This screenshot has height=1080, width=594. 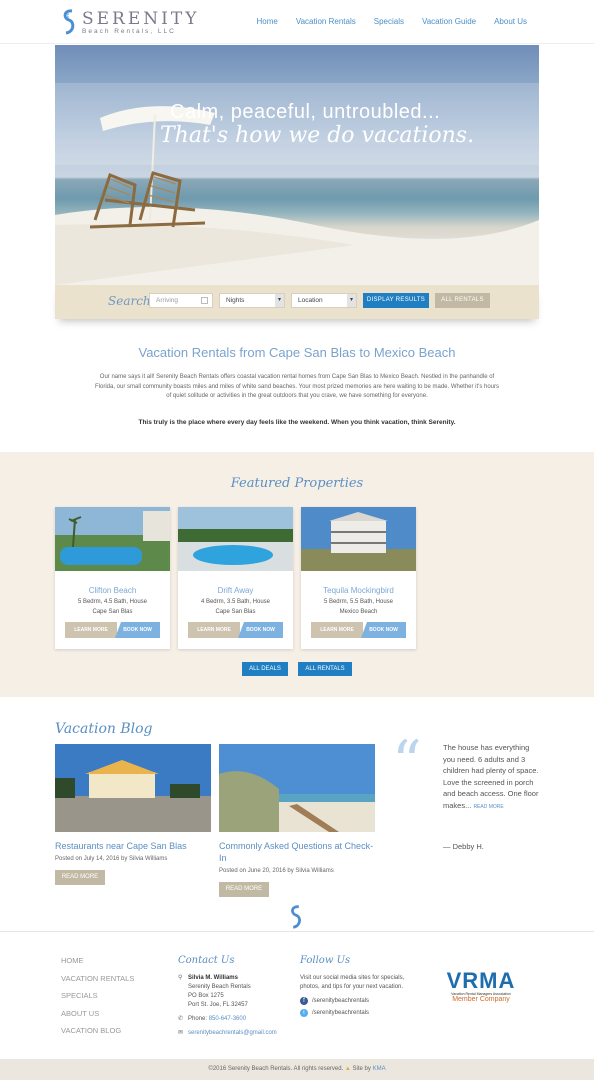 I want to click on testimonial-read-more-link: READ MORE, so click(x=488, y=807).